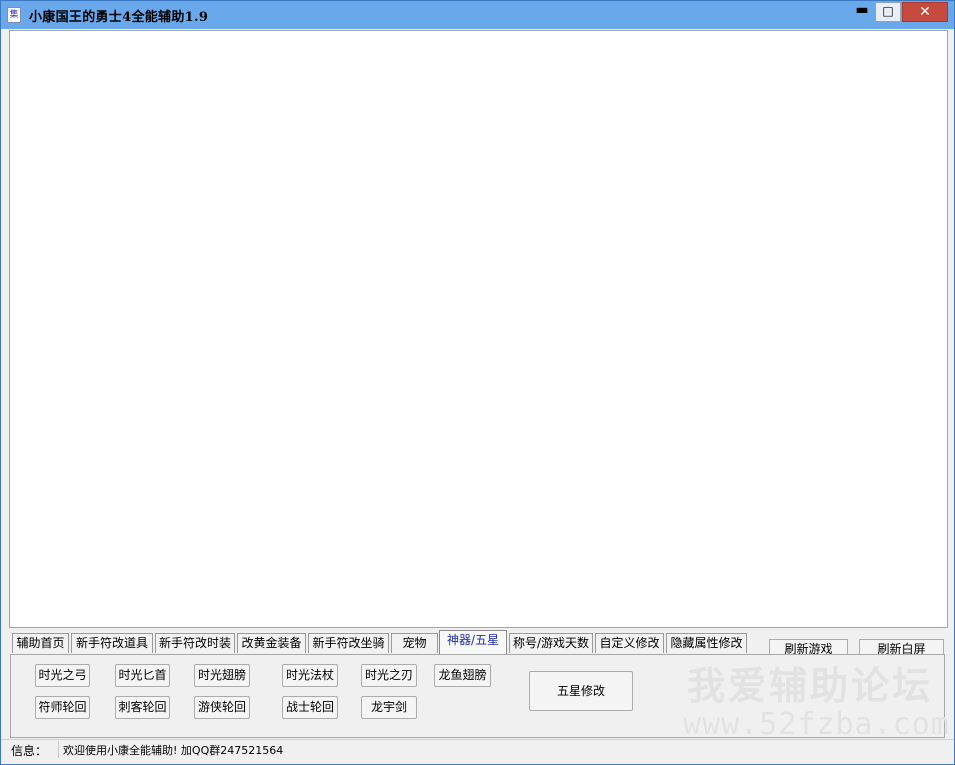 This screenshot has height=765, width=955. I want to click on tab-custom: 自定义修改, so click(629, 643).